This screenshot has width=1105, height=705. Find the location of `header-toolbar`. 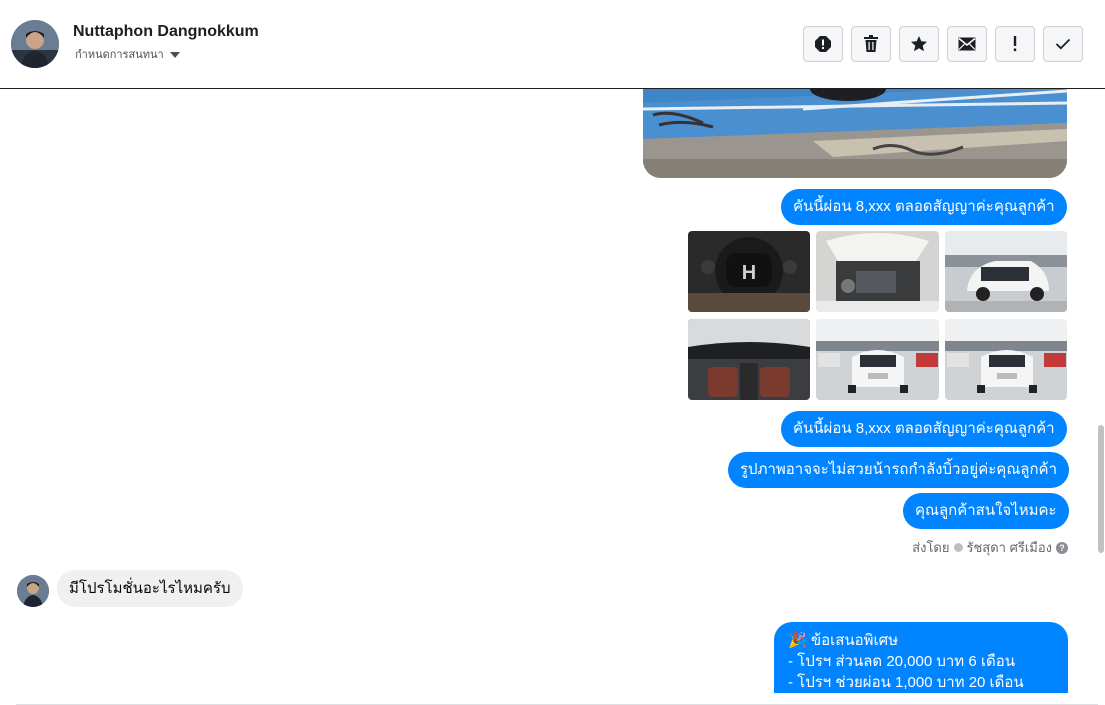

header-toolbar is located at coordinates (943, 44).